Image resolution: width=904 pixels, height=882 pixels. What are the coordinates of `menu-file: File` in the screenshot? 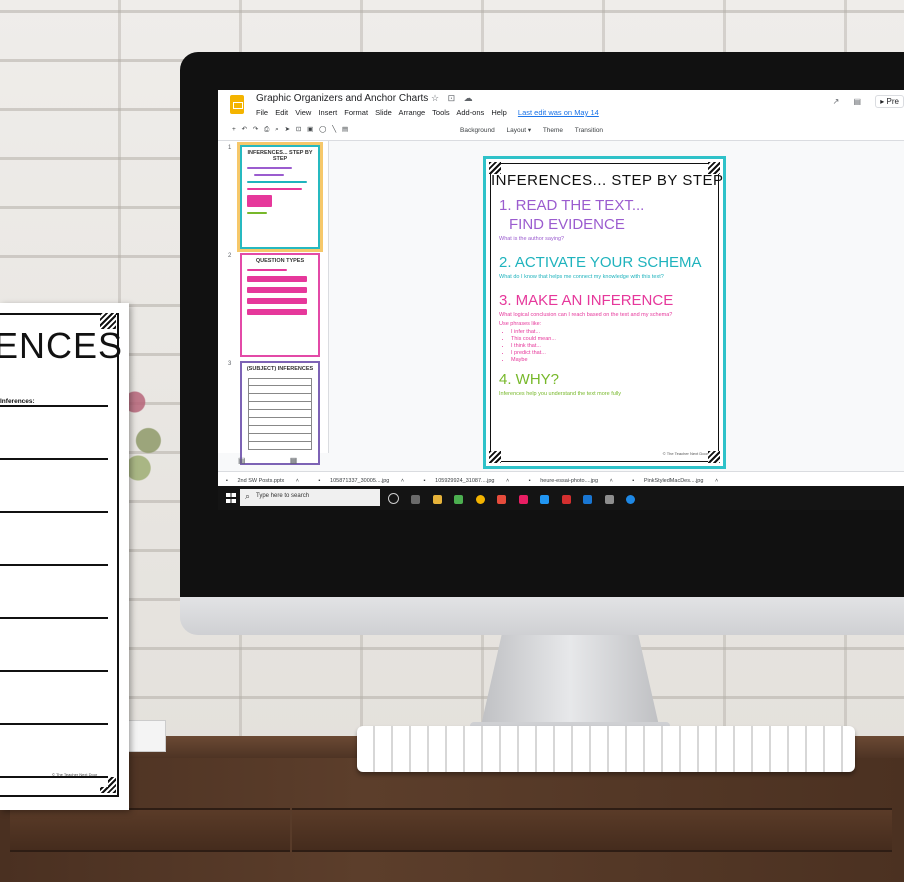 It's located at (262, 112).